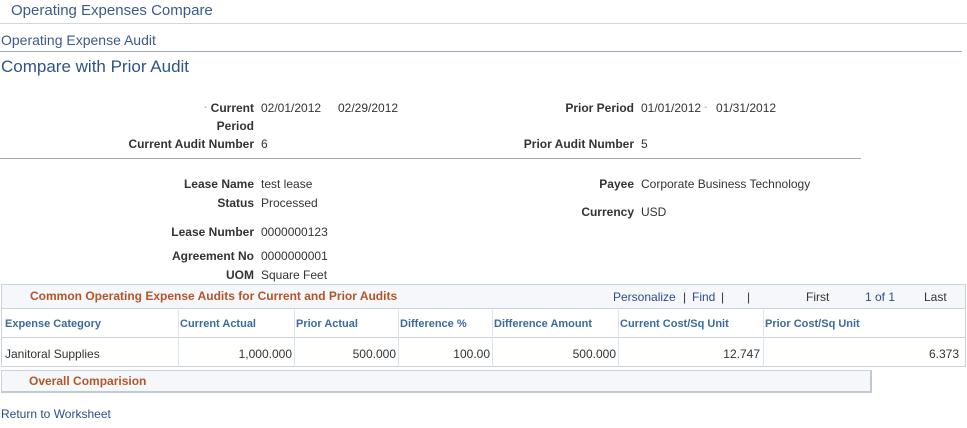 This screenshot has width=967, height=428. I want to click on prior-period-dash: -, so click(706, 107).